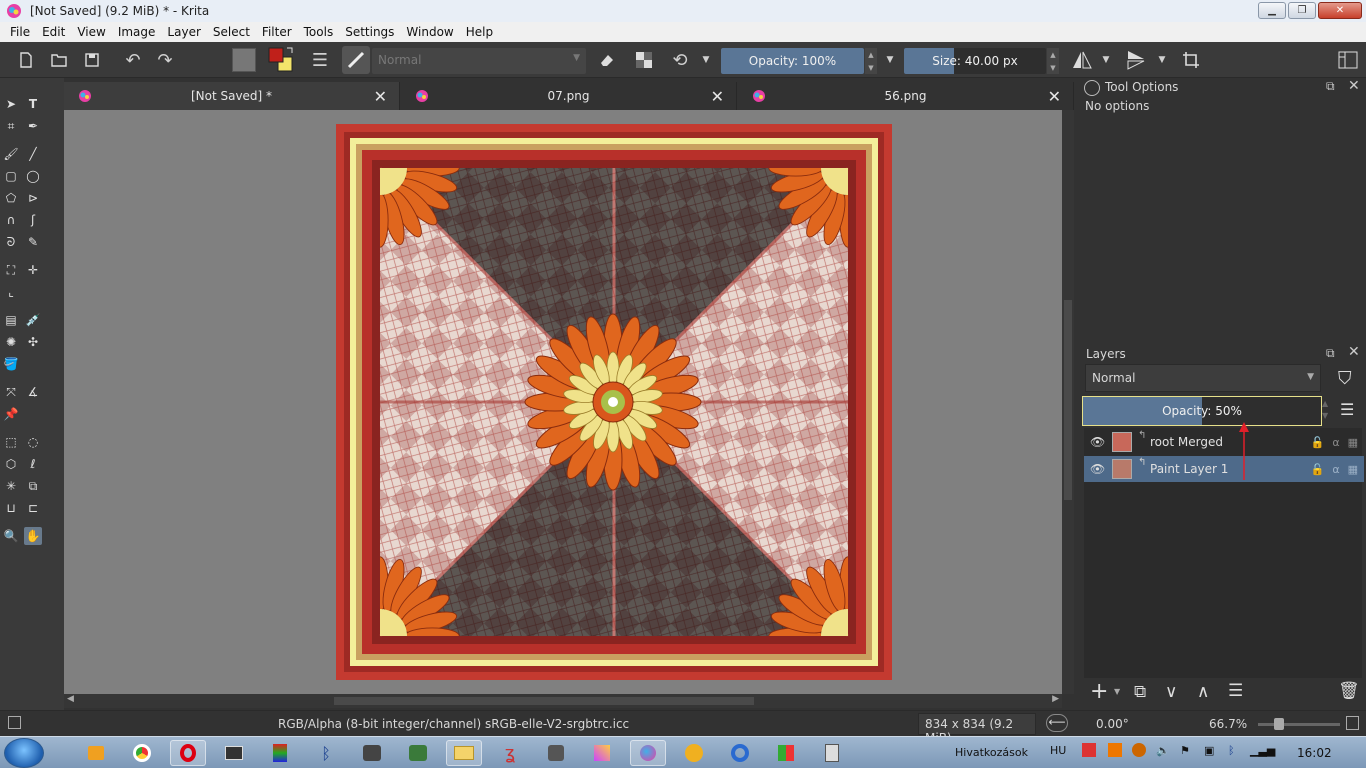  Describe the element at coordinates (1185, 750) in the screenshot. I see `flag-icon: ⚑` at that location.